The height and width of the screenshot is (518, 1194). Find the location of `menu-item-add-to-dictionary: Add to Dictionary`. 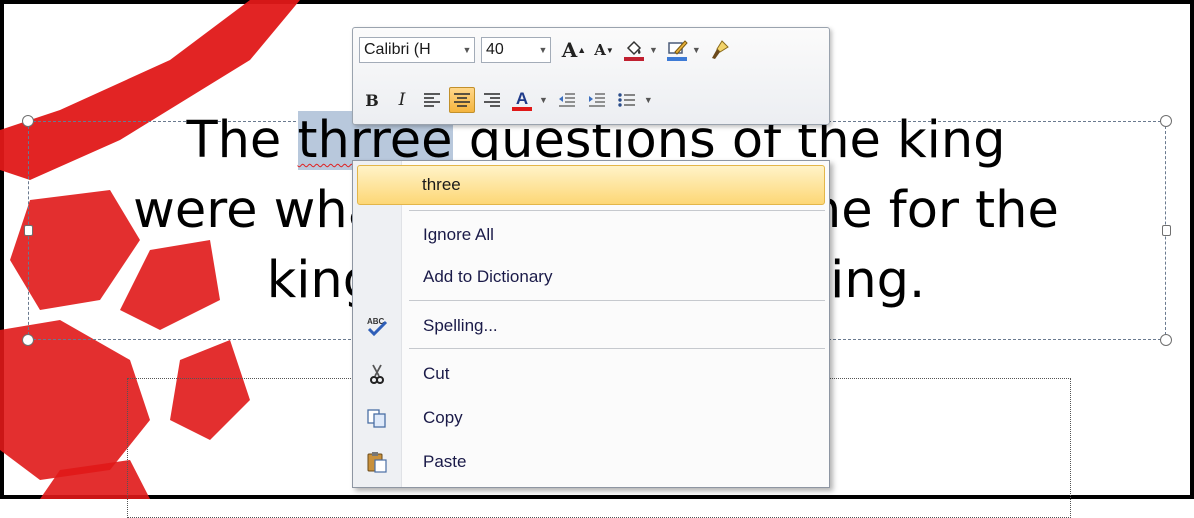

menu-item-add-to-dictionary: Add to Dictionary is located at coordinates (591, 277).